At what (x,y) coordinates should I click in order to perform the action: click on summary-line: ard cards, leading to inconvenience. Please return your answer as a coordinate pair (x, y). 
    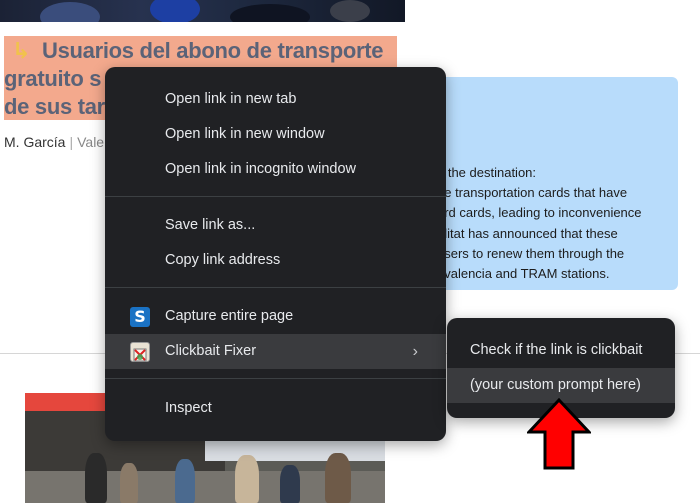
    Looking at the image, I should click on (539, 213).